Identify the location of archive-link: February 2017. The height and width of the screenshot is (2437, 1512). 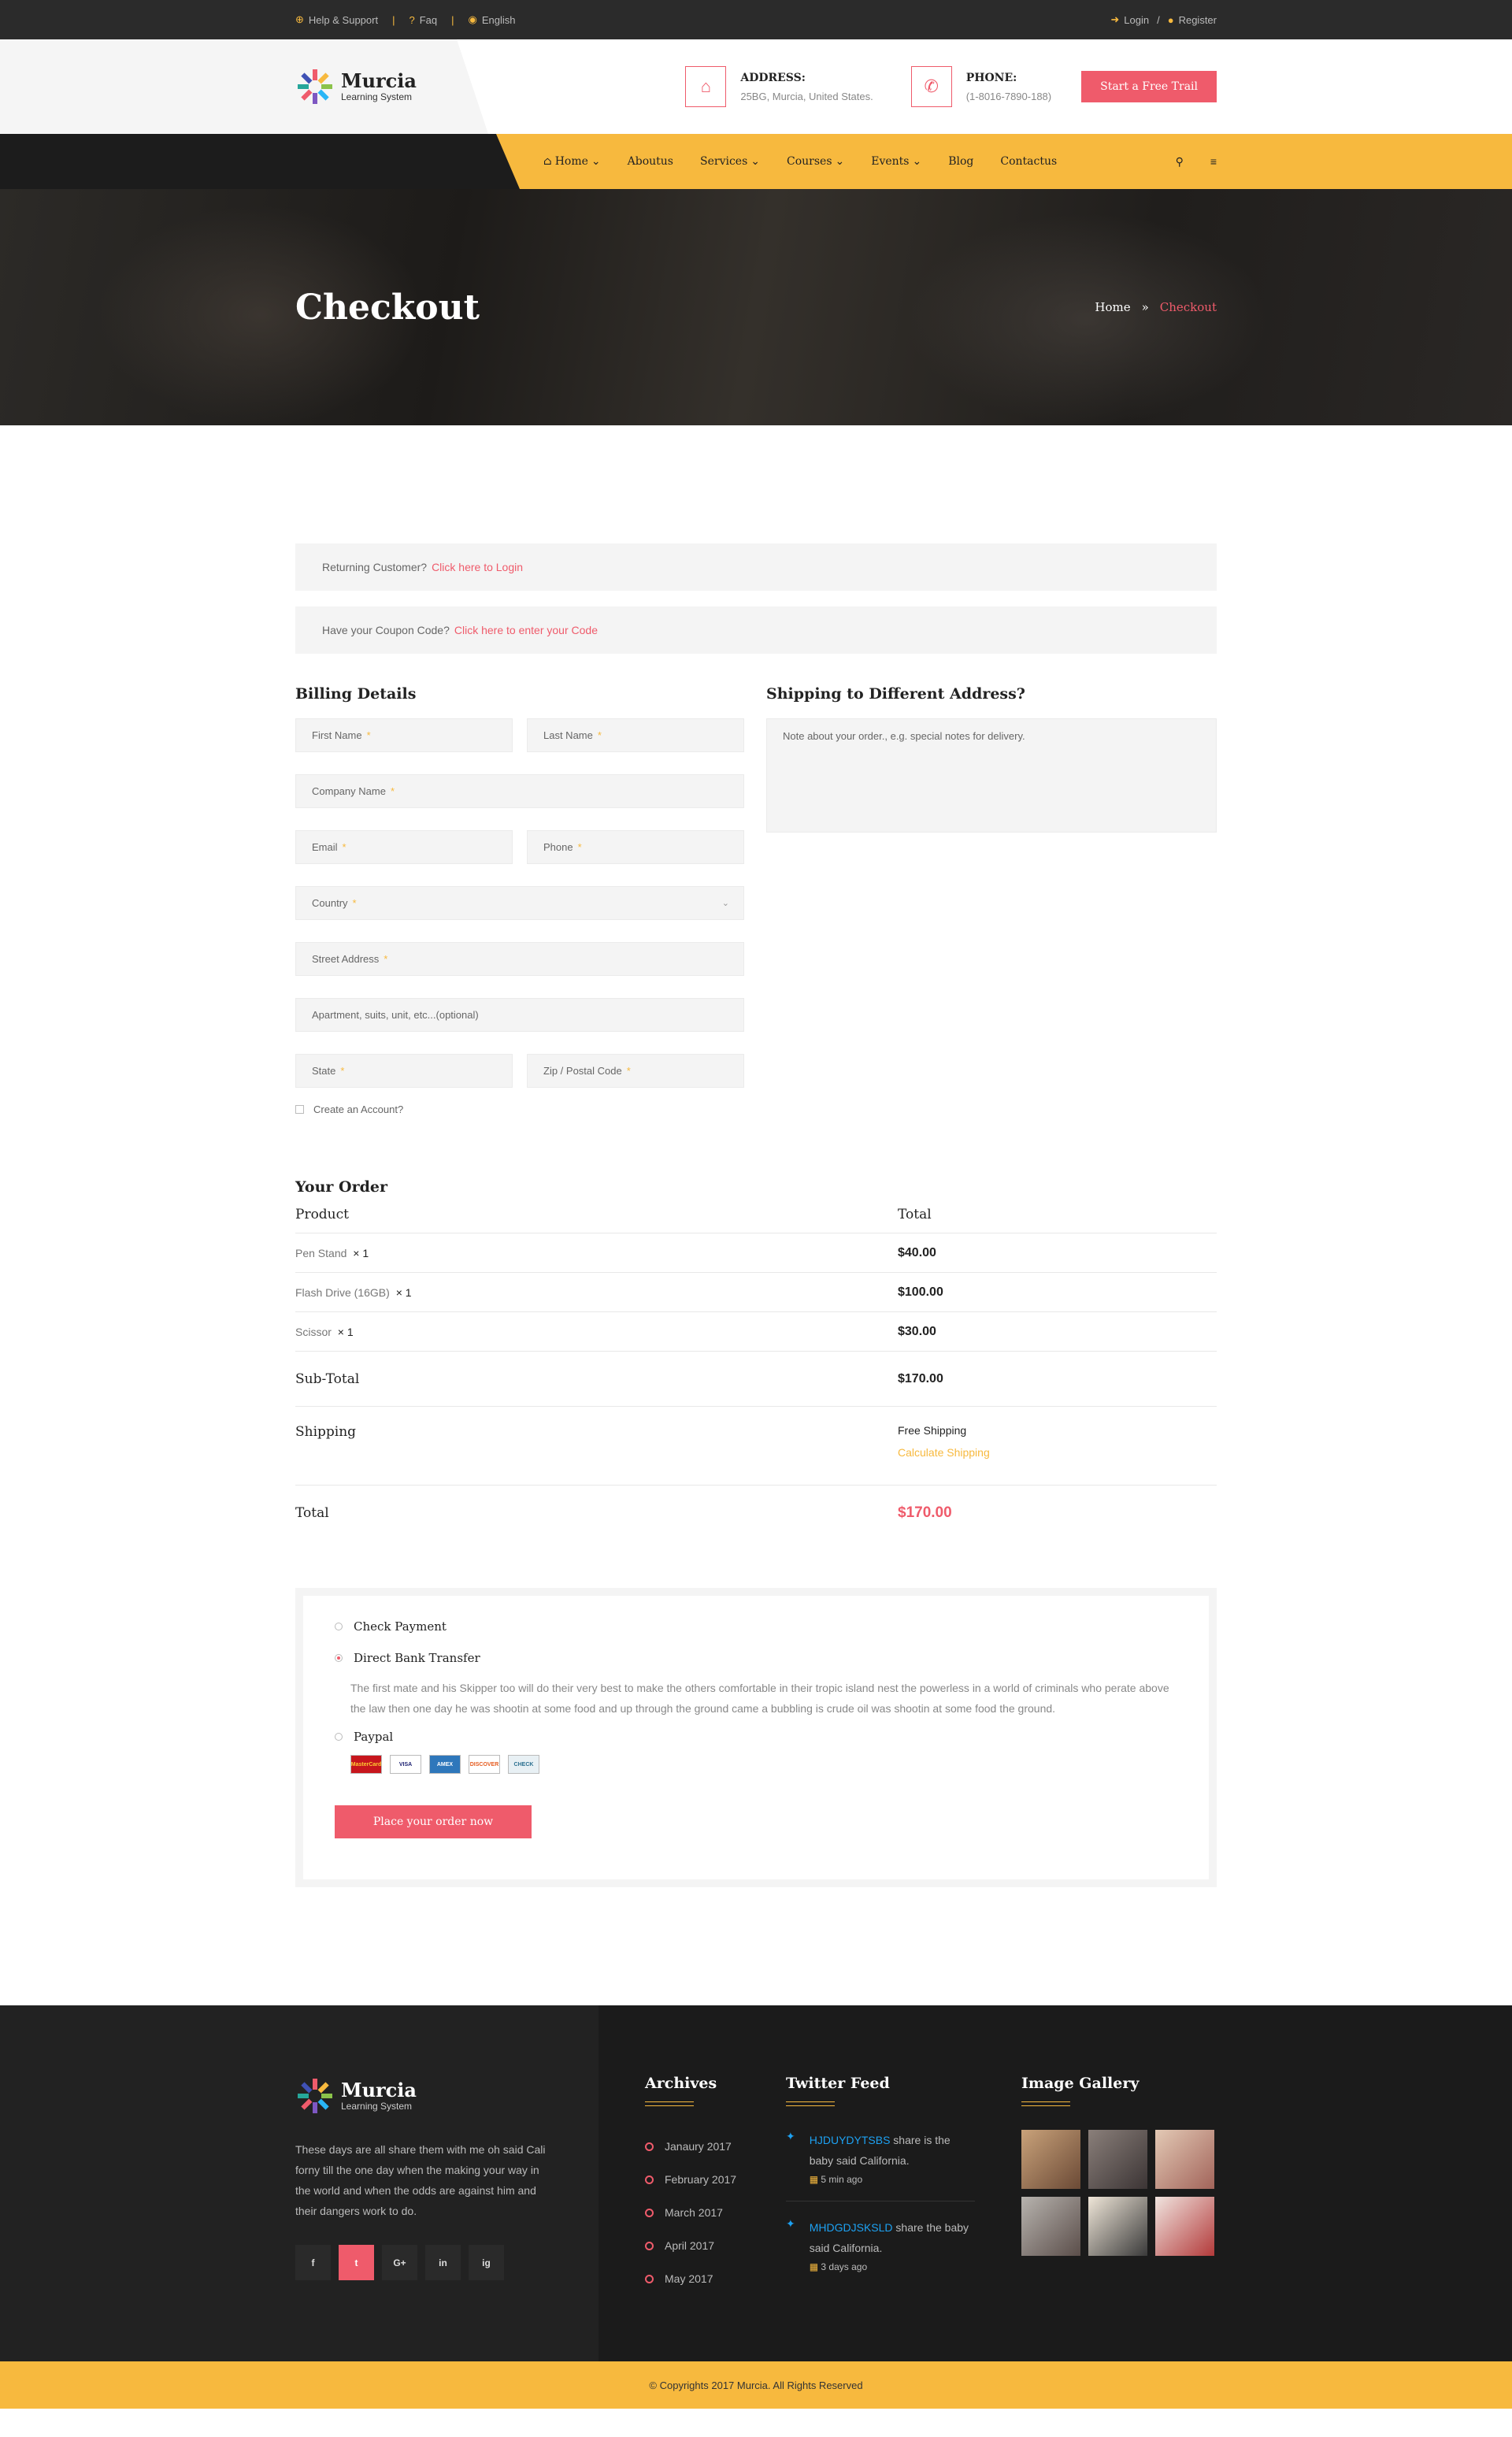
(690, 2179).